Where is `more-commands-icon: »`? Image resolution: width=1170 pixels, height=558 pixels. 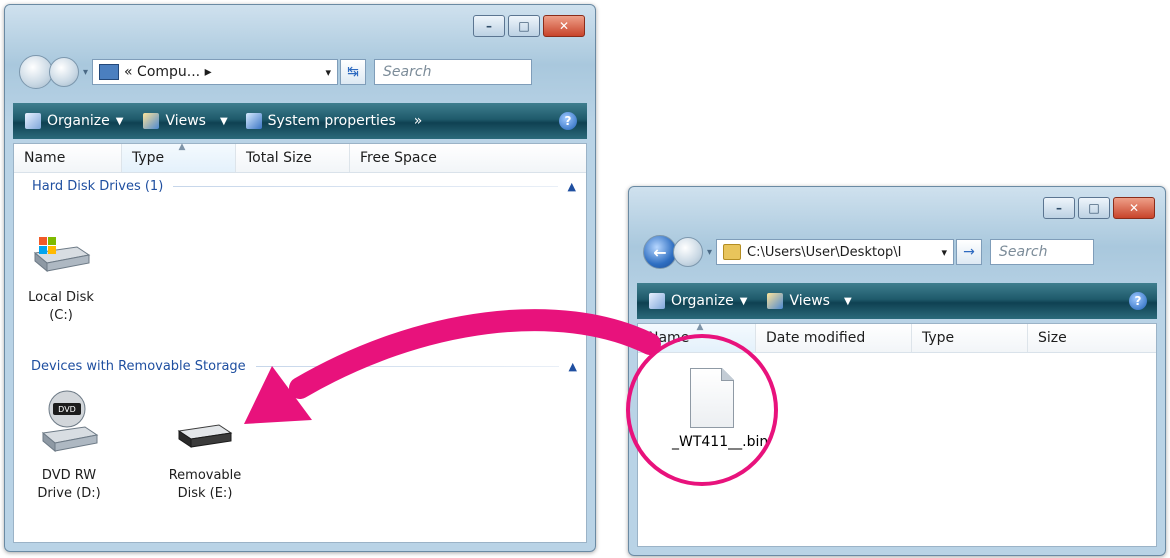 more-commands-icon: » is located at coordinates (418, 121).